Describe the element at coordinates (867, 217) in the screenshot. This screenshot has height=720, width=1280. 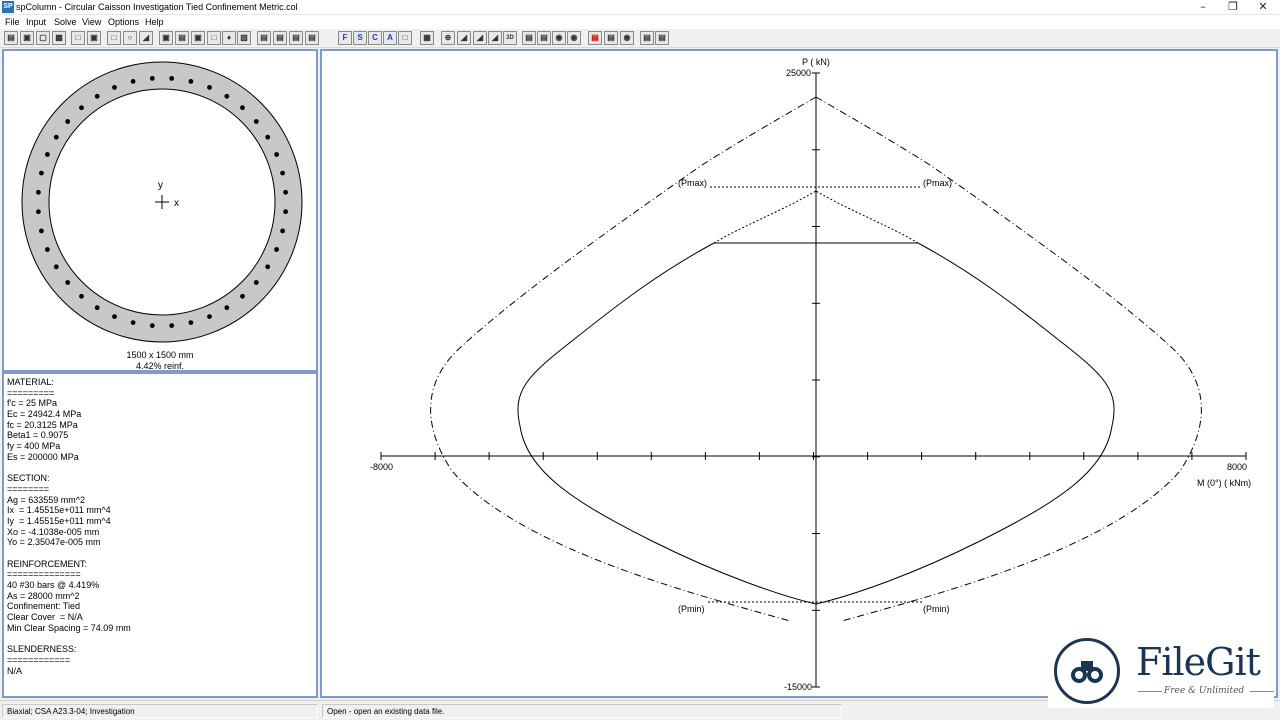
I see `transition-right` at that location.